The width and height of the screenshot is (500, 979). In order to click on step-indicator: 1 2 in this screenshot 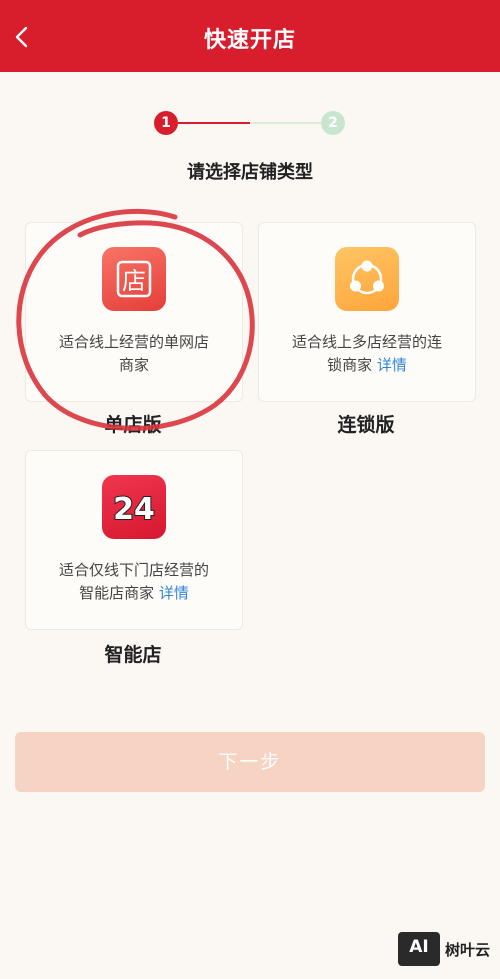, I will do `click(250, 123)`.